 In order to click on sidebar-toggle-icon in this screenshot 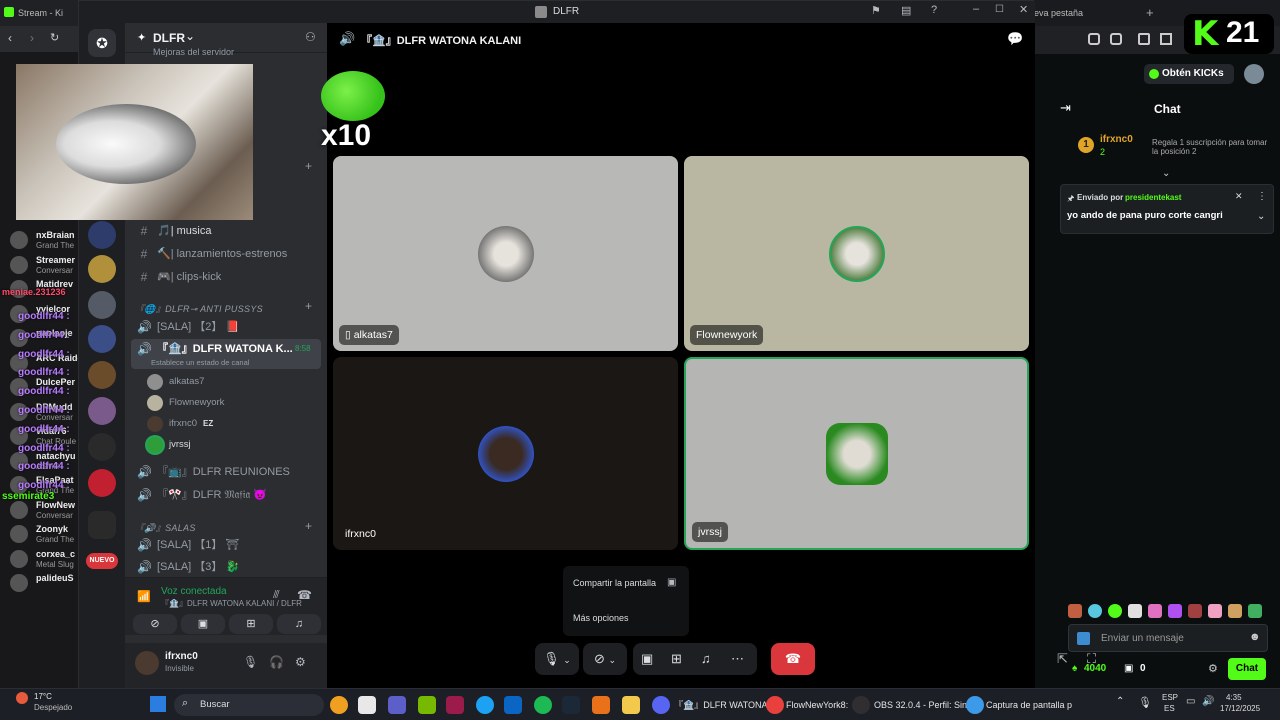, I will do `click(1166, 39)`.